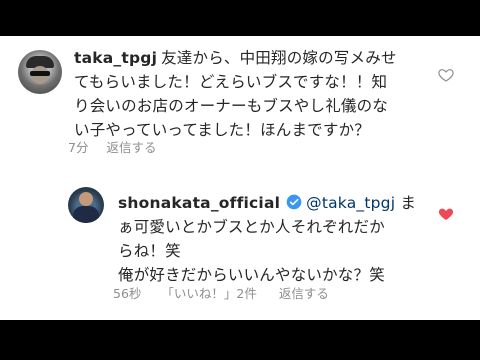  Describe the element at coordinates (446, 214) in the screenshot. I see `heart-filled-icon` at that location.